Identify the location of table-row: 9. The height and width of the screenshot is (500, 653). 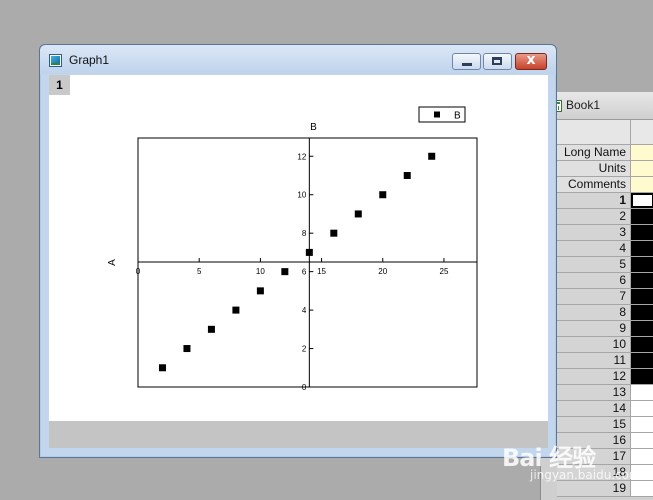
(605, 329).